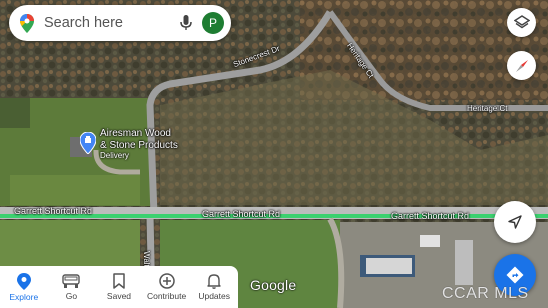 The image size is (548, 308). I want to click on compass-button, so click(521, 65).